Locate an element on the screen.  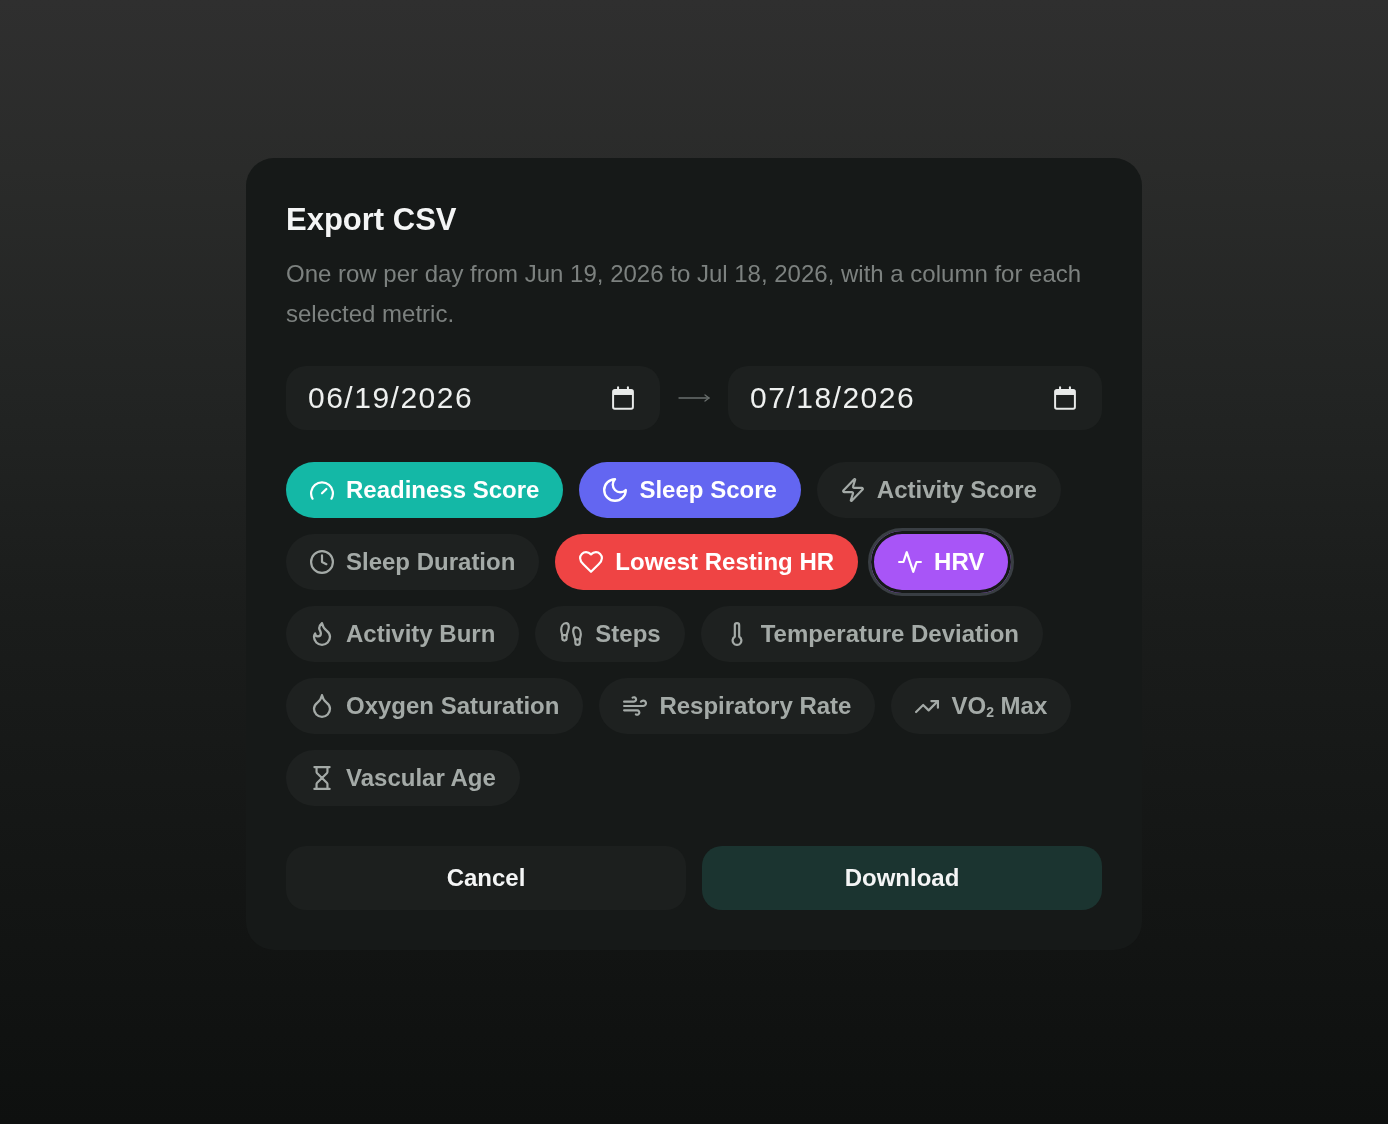
metric-chip: Lowest Resting HR is located at coordinates (707, 562).